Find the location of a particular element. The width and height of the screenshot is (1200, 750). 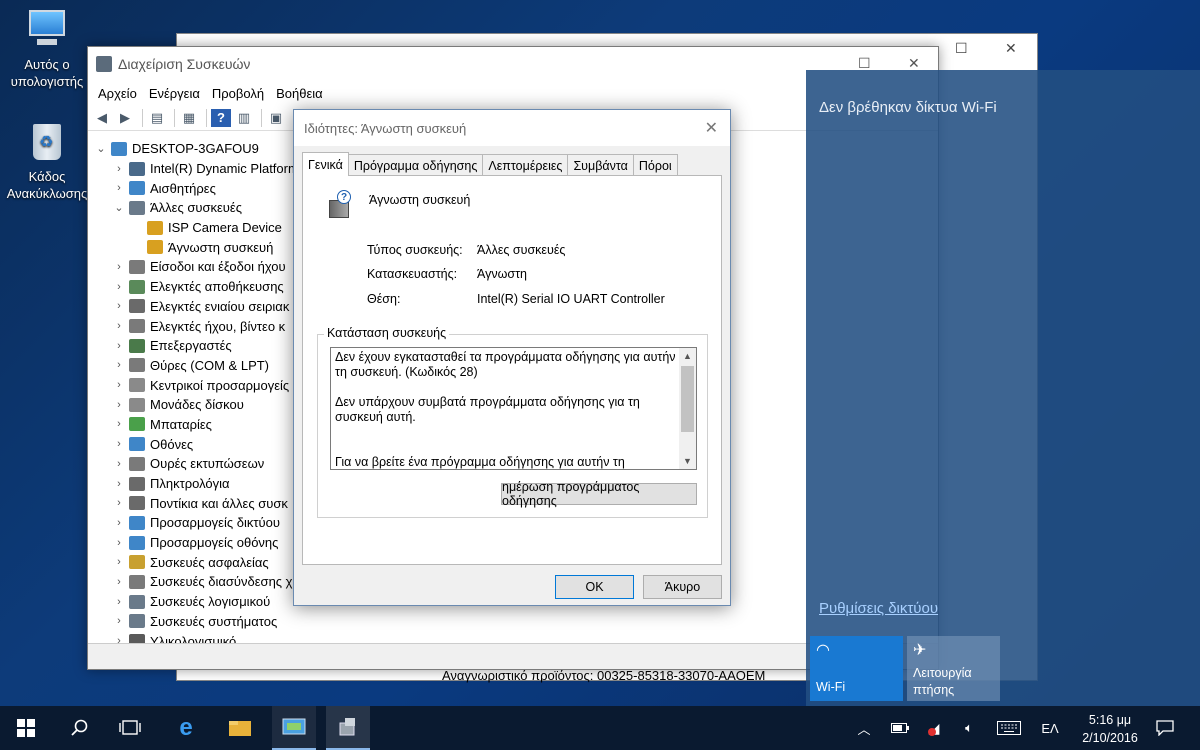

menu-file: Αρχείο is located at coordinates (117, 93).